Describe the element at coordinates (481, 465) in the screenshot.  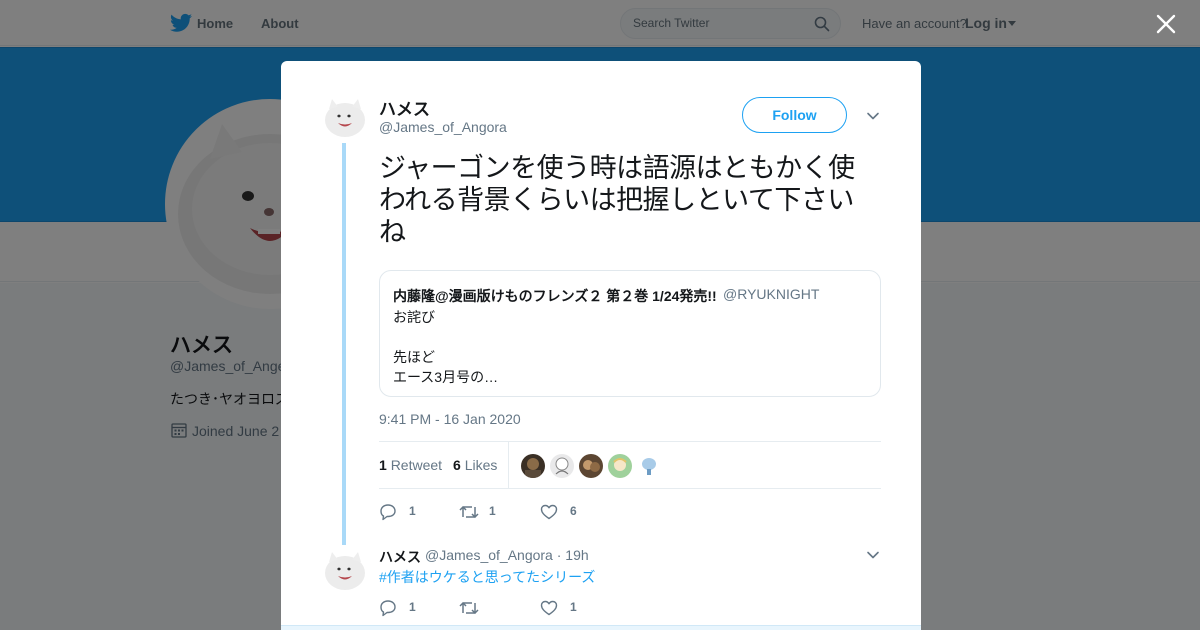
I see `likes-label: Likes` at that location.